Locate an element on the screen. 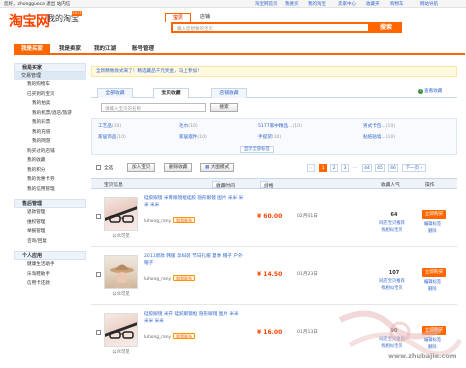 This screenshot has height=368, width=466. product-title-link: 硅胶眼镜 米开 硅胶眼镜框 隐形眼镜 图片 米米 米米 米米 is located at coordinates (194, 318).